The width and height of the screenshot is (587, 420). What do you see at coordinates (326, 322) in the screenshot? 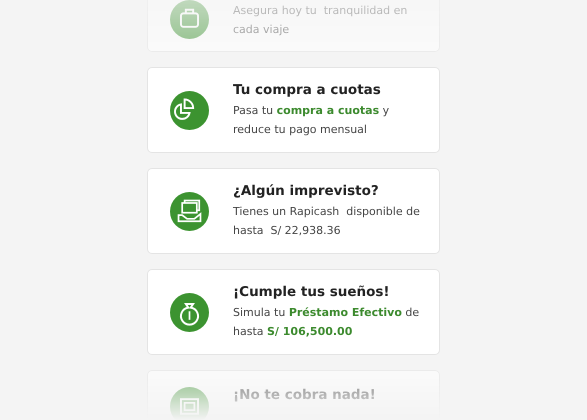
I see `card-description: Simula tu Préstamo Efectivo de hasta S/ 106,500.00` at bounding box center [326, 322].